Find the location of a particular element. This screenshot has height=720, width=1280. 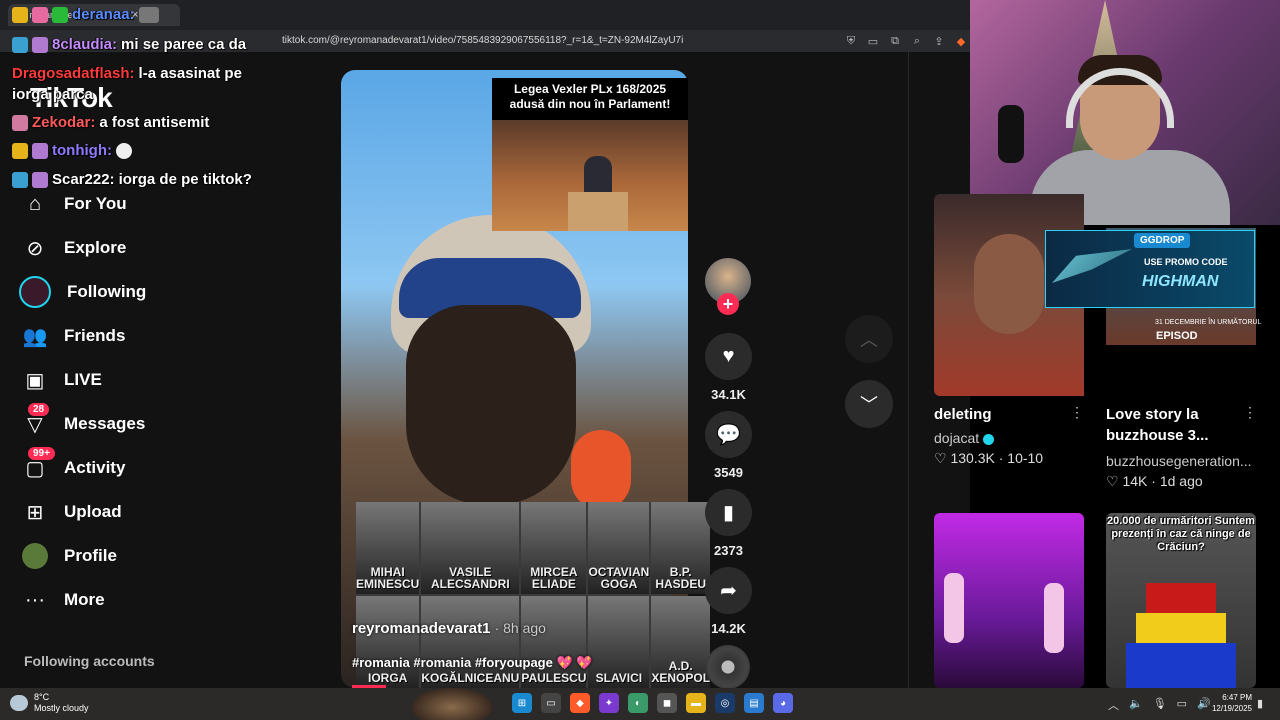

zoom-icon: ⌕ is located at coordinates (917, 41).